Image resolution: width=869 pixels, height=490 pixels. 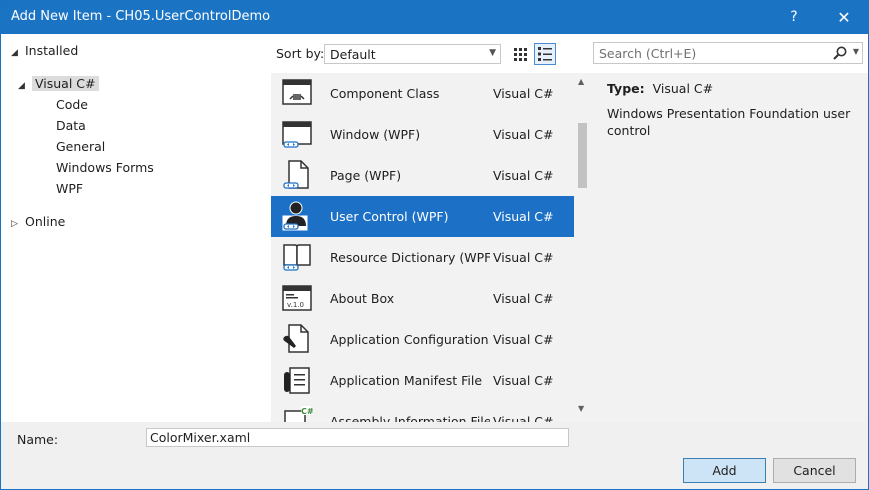 I want to click on template-item-application-configuration: Application Configuration... Visual C#, so click(x=422, y=339).